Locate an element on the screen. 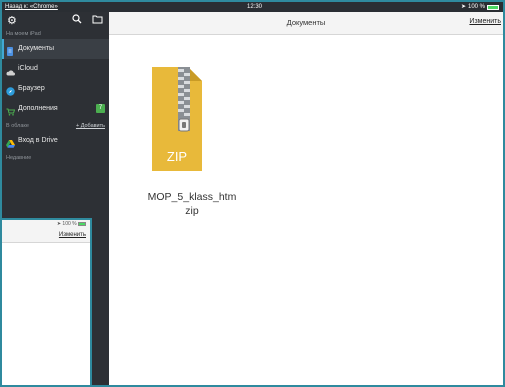 This screenshot has width=505, height=387. status-bar: Назад к: «Chrome» 12:30 ➤ 100 % is located at coordinates (252, 7).